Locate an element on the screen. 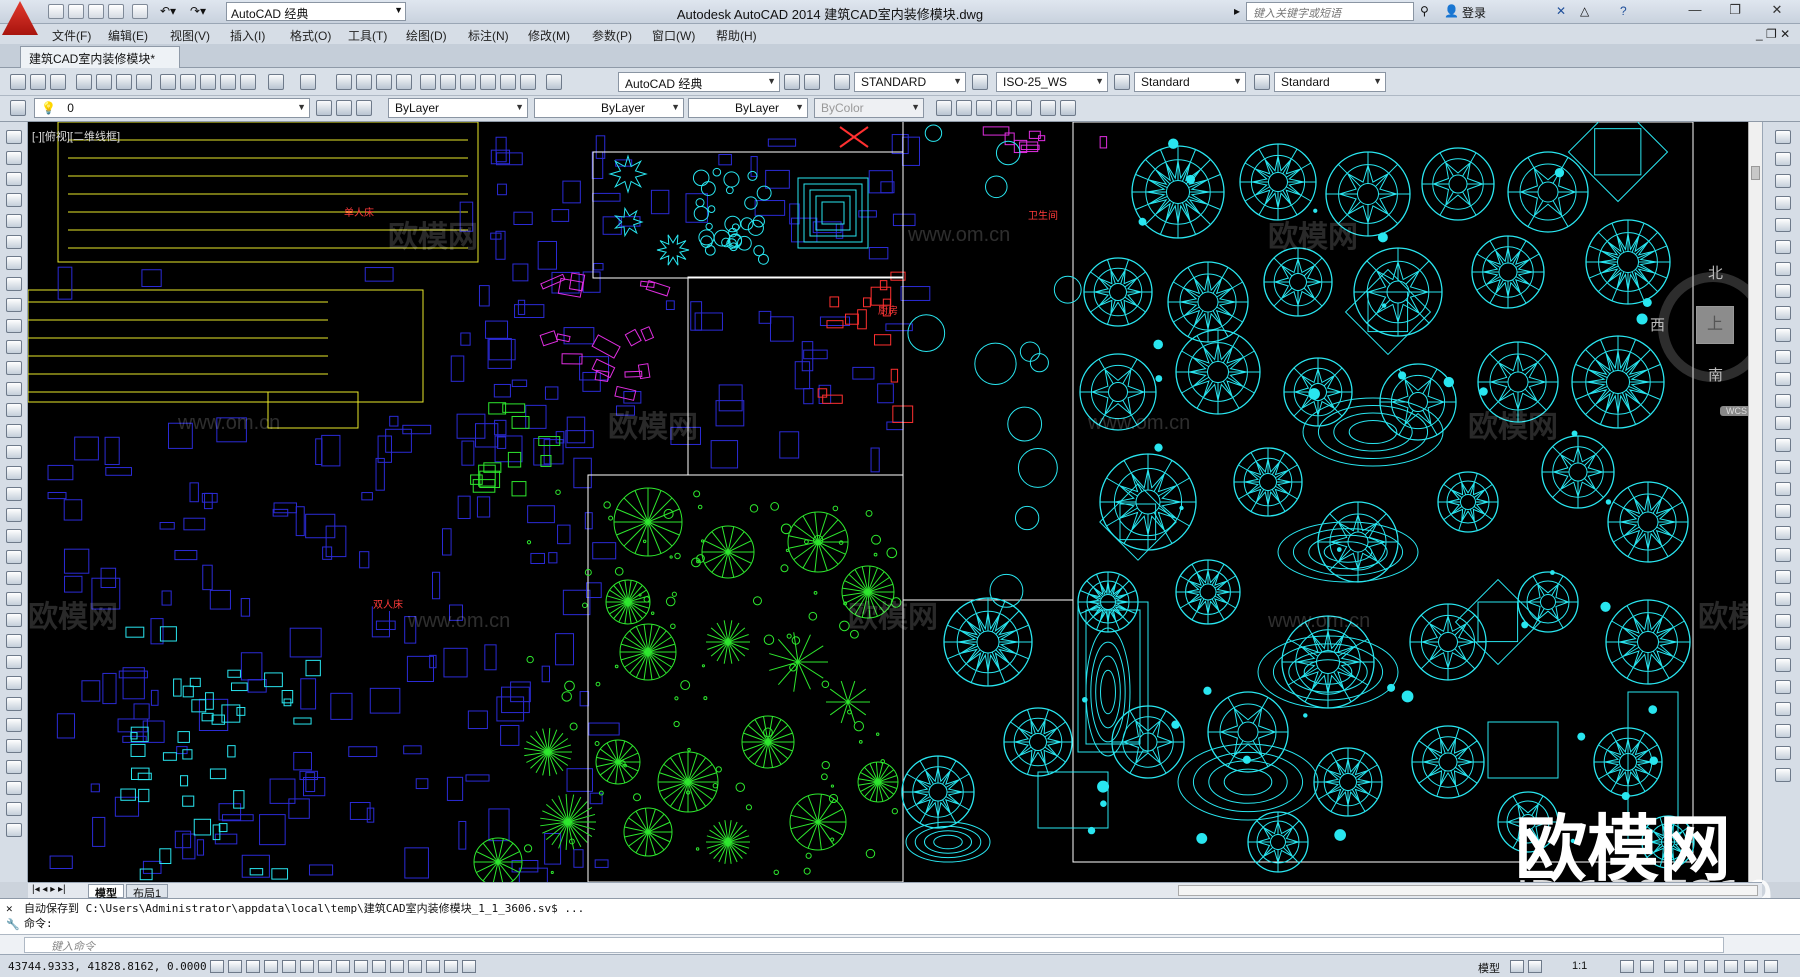 The image size is (1800, 977). menu-insert: 插入(I) is located at coordinates (247, 35).